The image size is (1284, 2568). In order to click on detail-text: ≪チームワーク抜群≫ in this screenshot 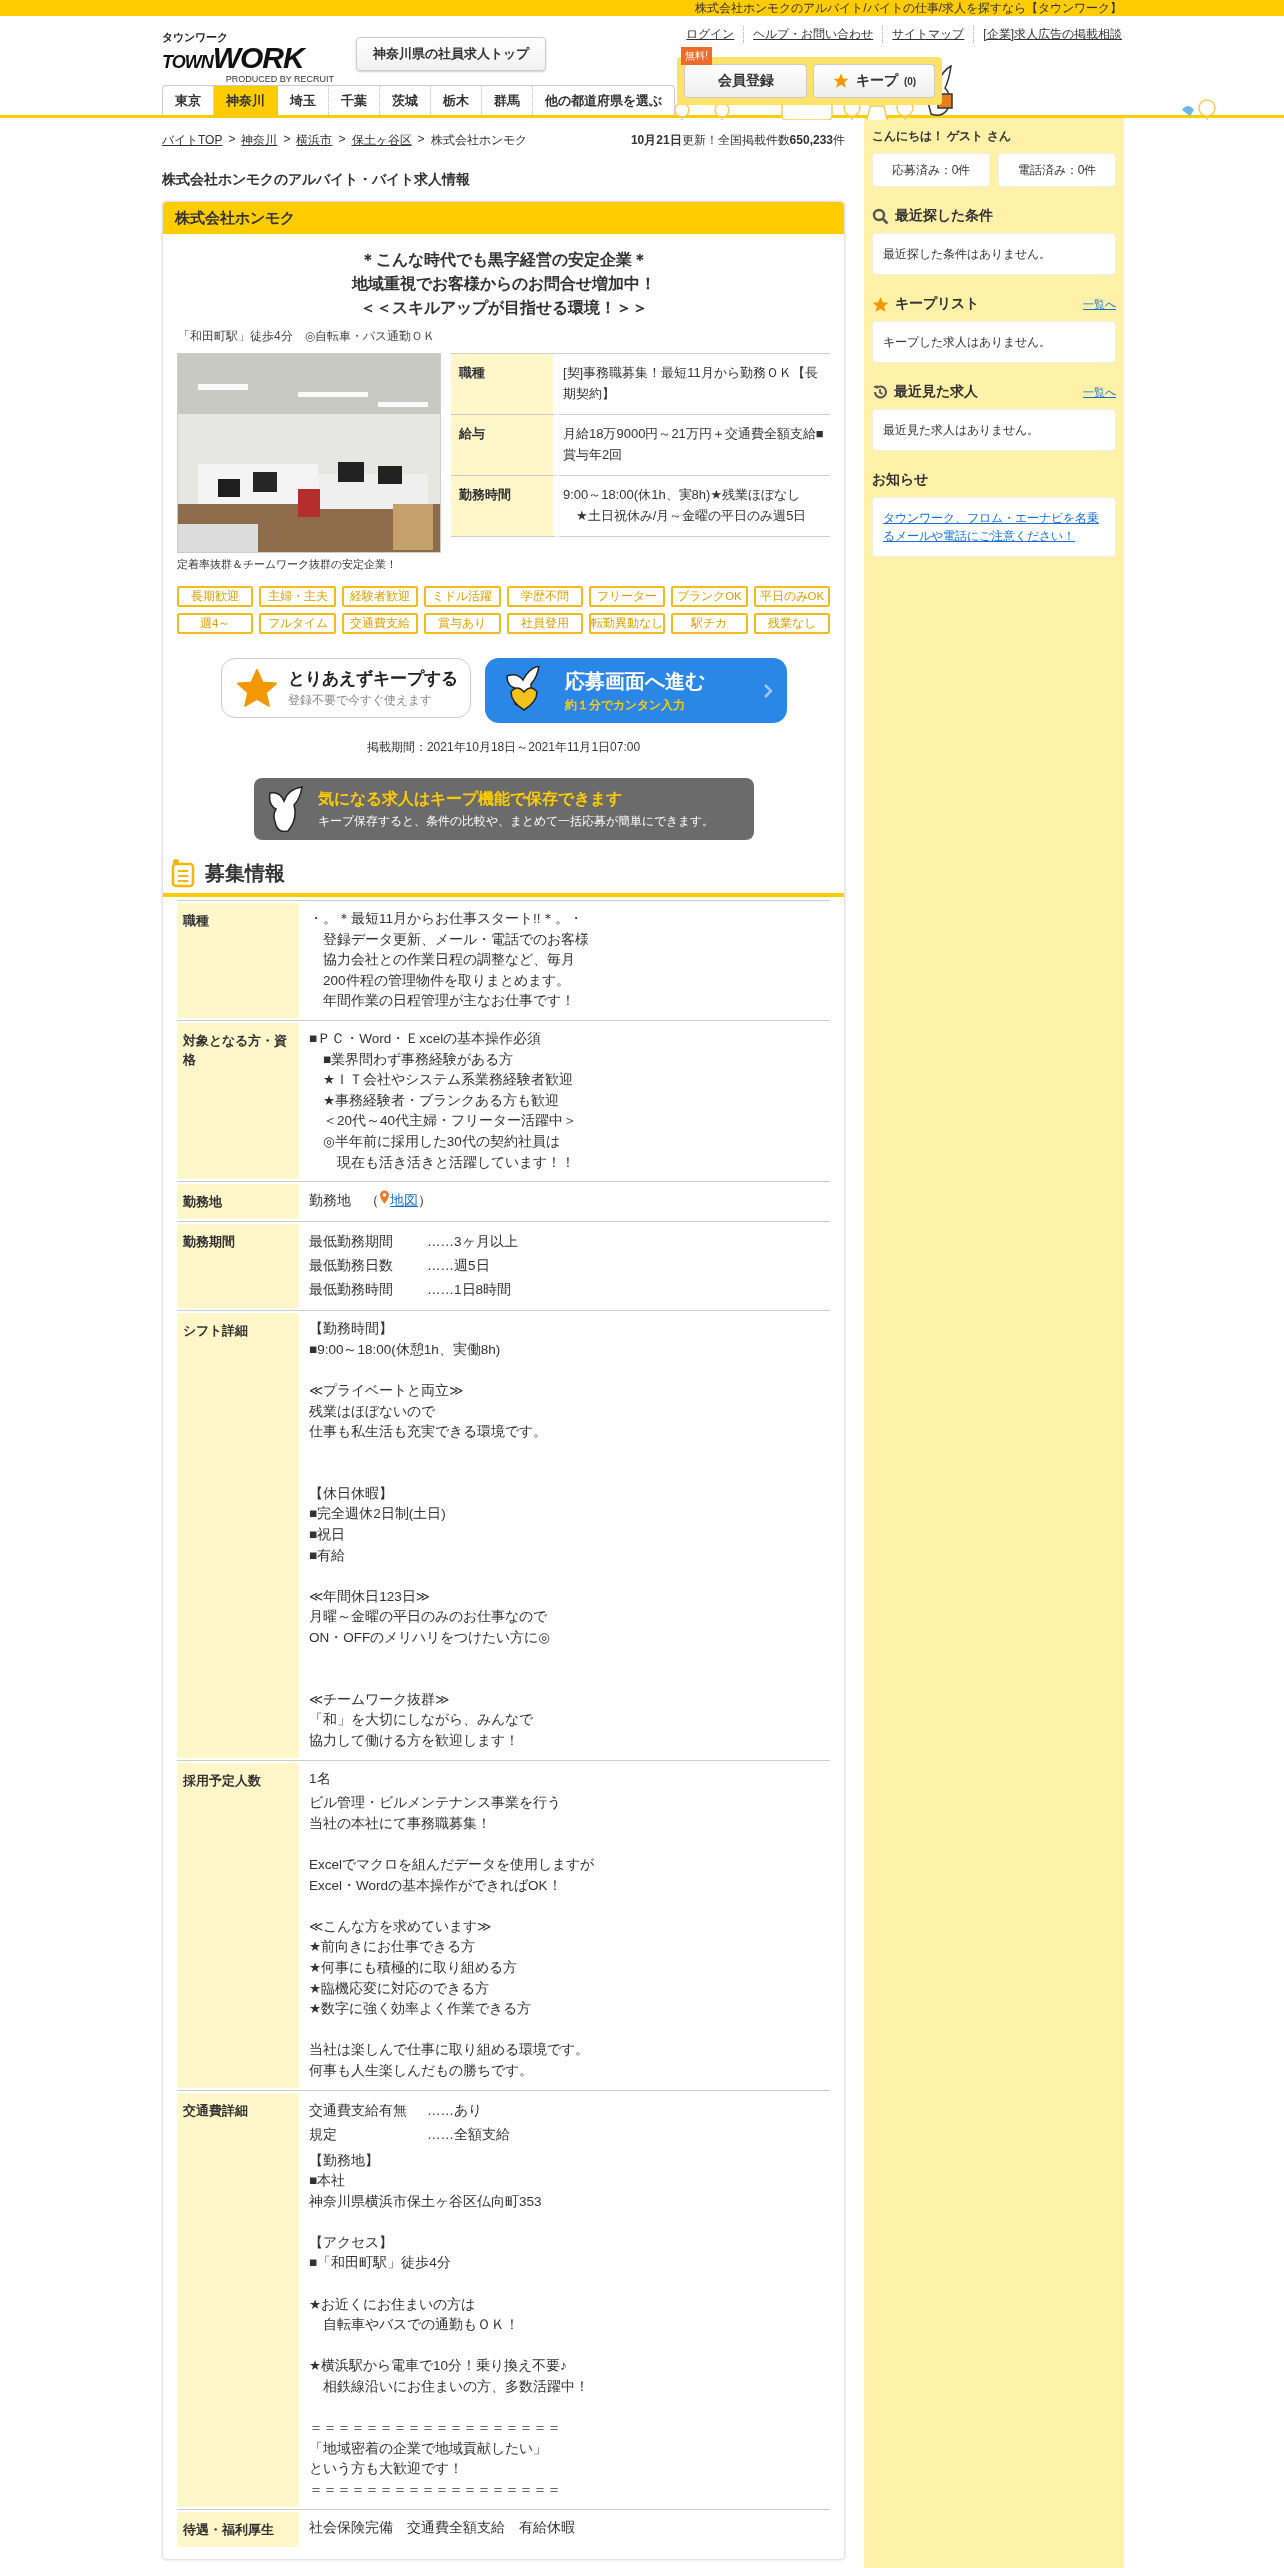, I will do `click(380, 1699)`.